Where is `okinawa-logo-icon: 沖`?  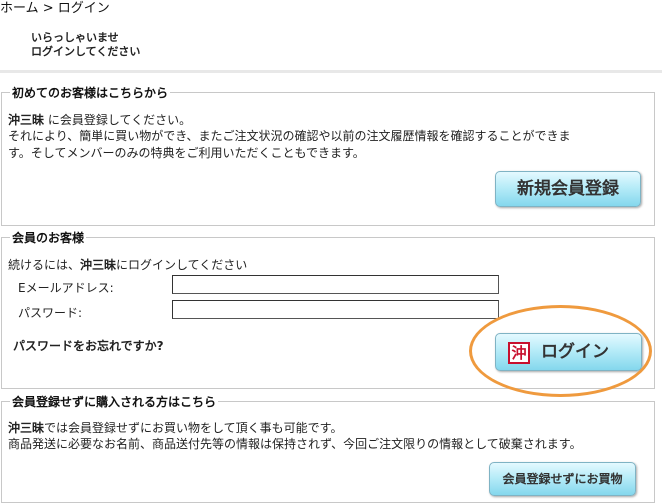 okinawa-logo-icon: 沖 is located at coordinates (519, 353).